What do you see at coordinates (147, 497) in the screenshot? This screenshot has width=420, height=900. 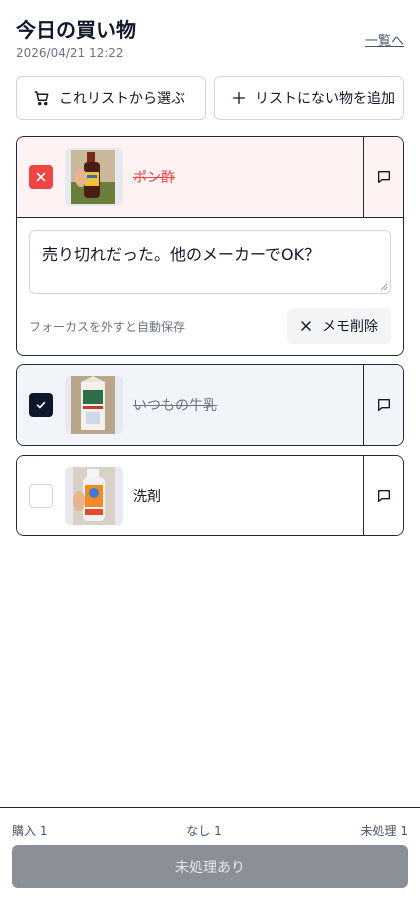 I see `item-name: 洗剤` at bounding box center [147, 497].